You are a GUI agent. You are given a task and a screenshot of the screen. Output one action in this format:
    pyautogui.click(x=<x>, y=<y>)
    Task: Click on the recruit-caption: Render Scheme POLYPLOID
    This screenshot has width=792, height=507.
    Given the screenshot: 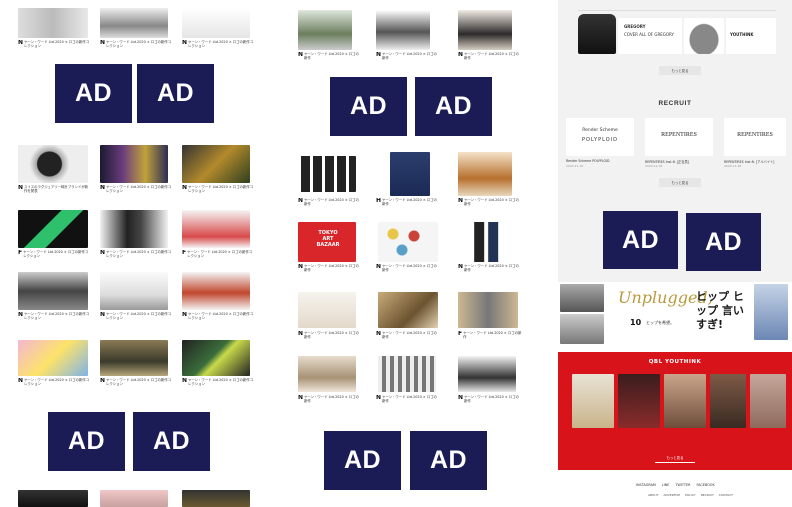 What is the action you would take?
    pyautogui.click(x=601, y=161)
    